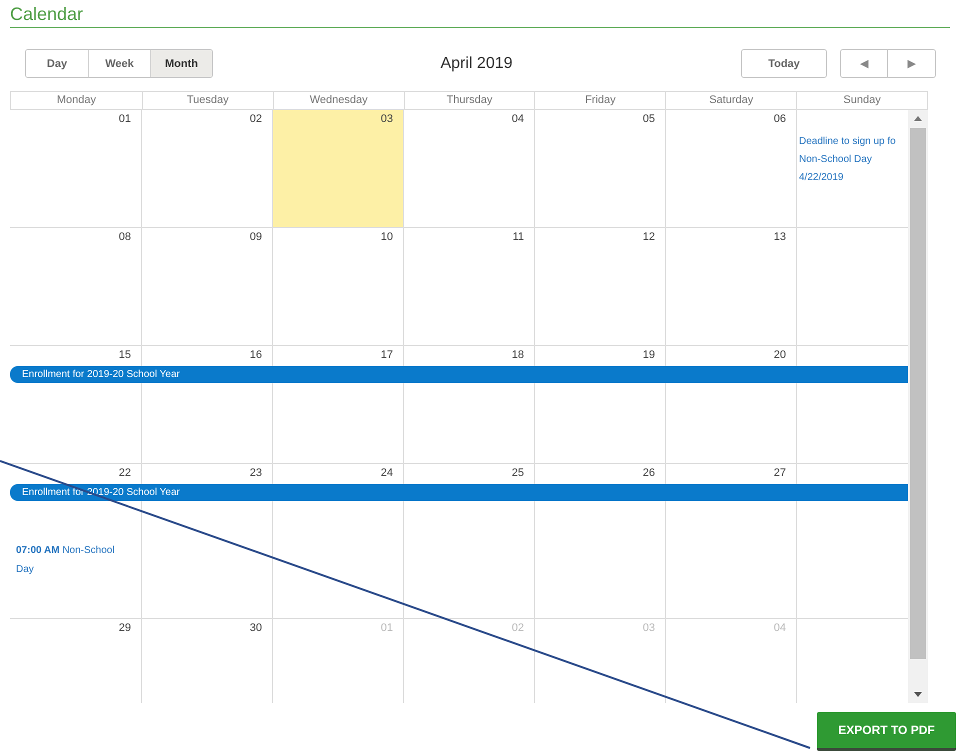  What do you see at coordinates (886, 731) in the screenshot?
I see `export-button: EXPORT TO PDF` at bounding box center [886, 731].